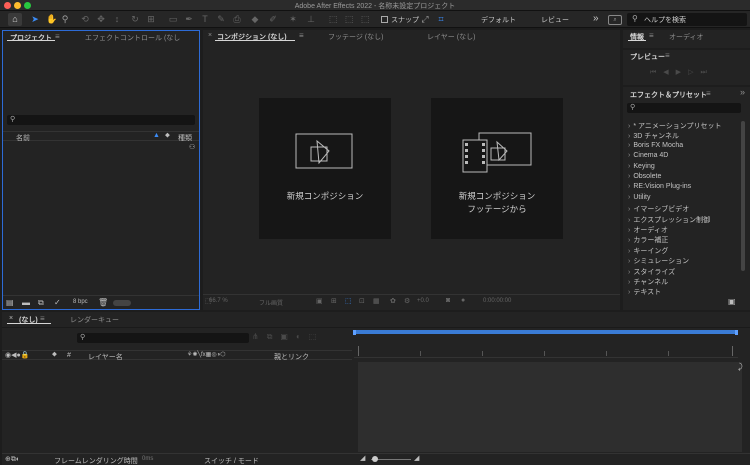  Describe the element at coordinates (231, 460) in the screenshot. I see `switches-modes-toggle: スイッチ / モード` at that location.